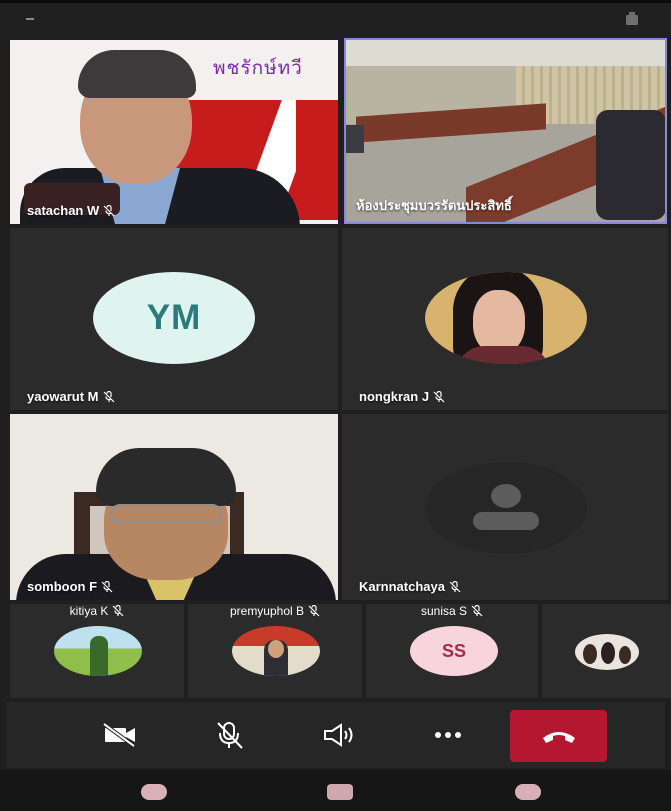  What do you see at coordinates (258, 68) in the screenshot?
I see `background-text: พชรักษ์ทวี` at bounding box center [258, 68].